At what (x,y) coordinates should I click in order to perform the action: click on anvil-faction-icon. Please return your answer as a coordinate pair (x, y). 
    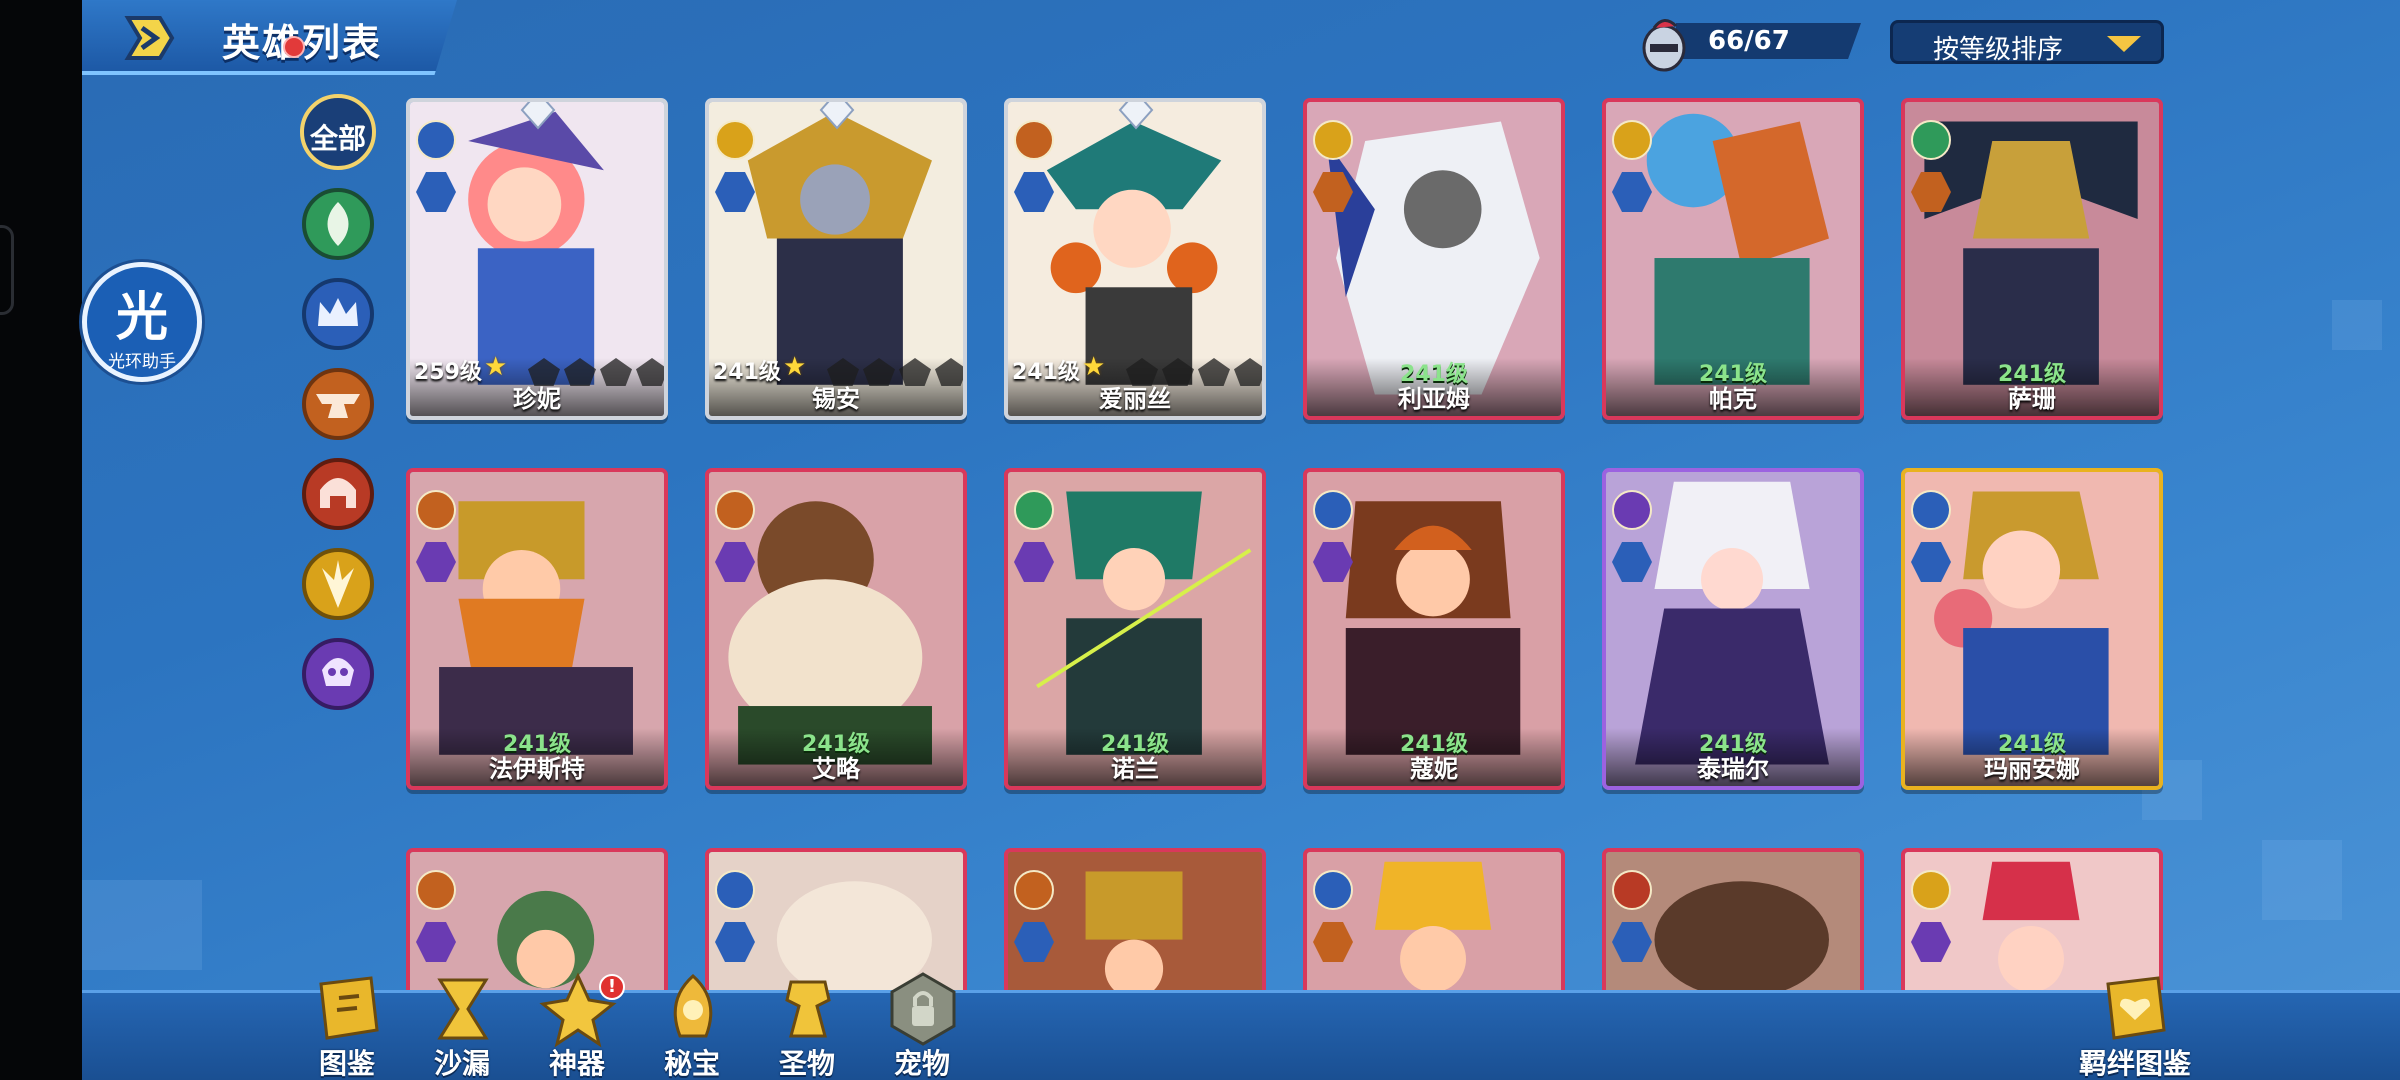
    Looking at the image, I should click on (338, 404).